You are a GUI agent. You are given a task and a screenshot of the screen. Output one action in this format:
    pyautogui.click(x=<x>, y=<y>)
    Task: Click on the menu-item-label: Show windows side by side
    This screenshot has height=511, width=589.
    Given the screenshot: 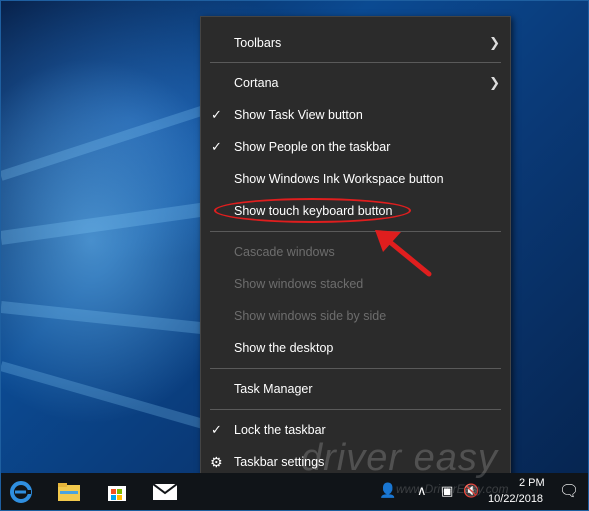 What is the action you would take?
    pyautogui.click(x=310, y=316)
    